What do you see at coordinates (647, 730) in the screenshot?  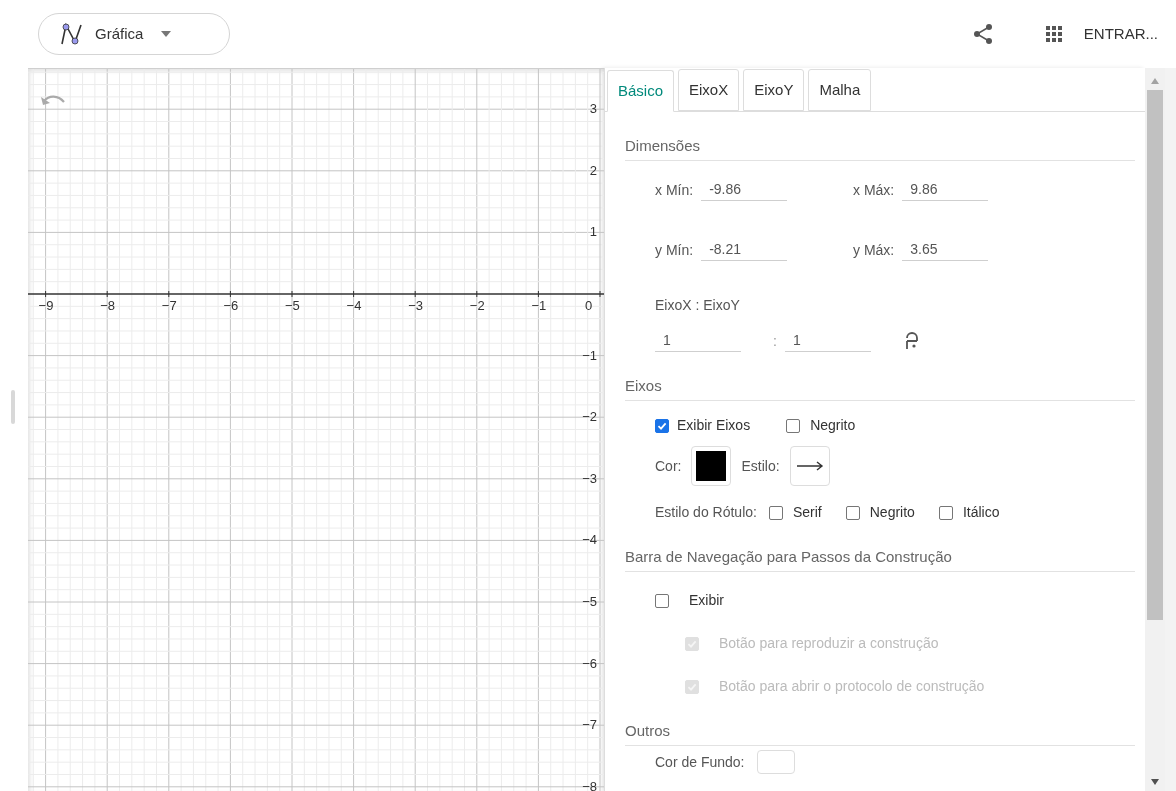 I see `section-title: Outros` at bounding box center [647, 730].